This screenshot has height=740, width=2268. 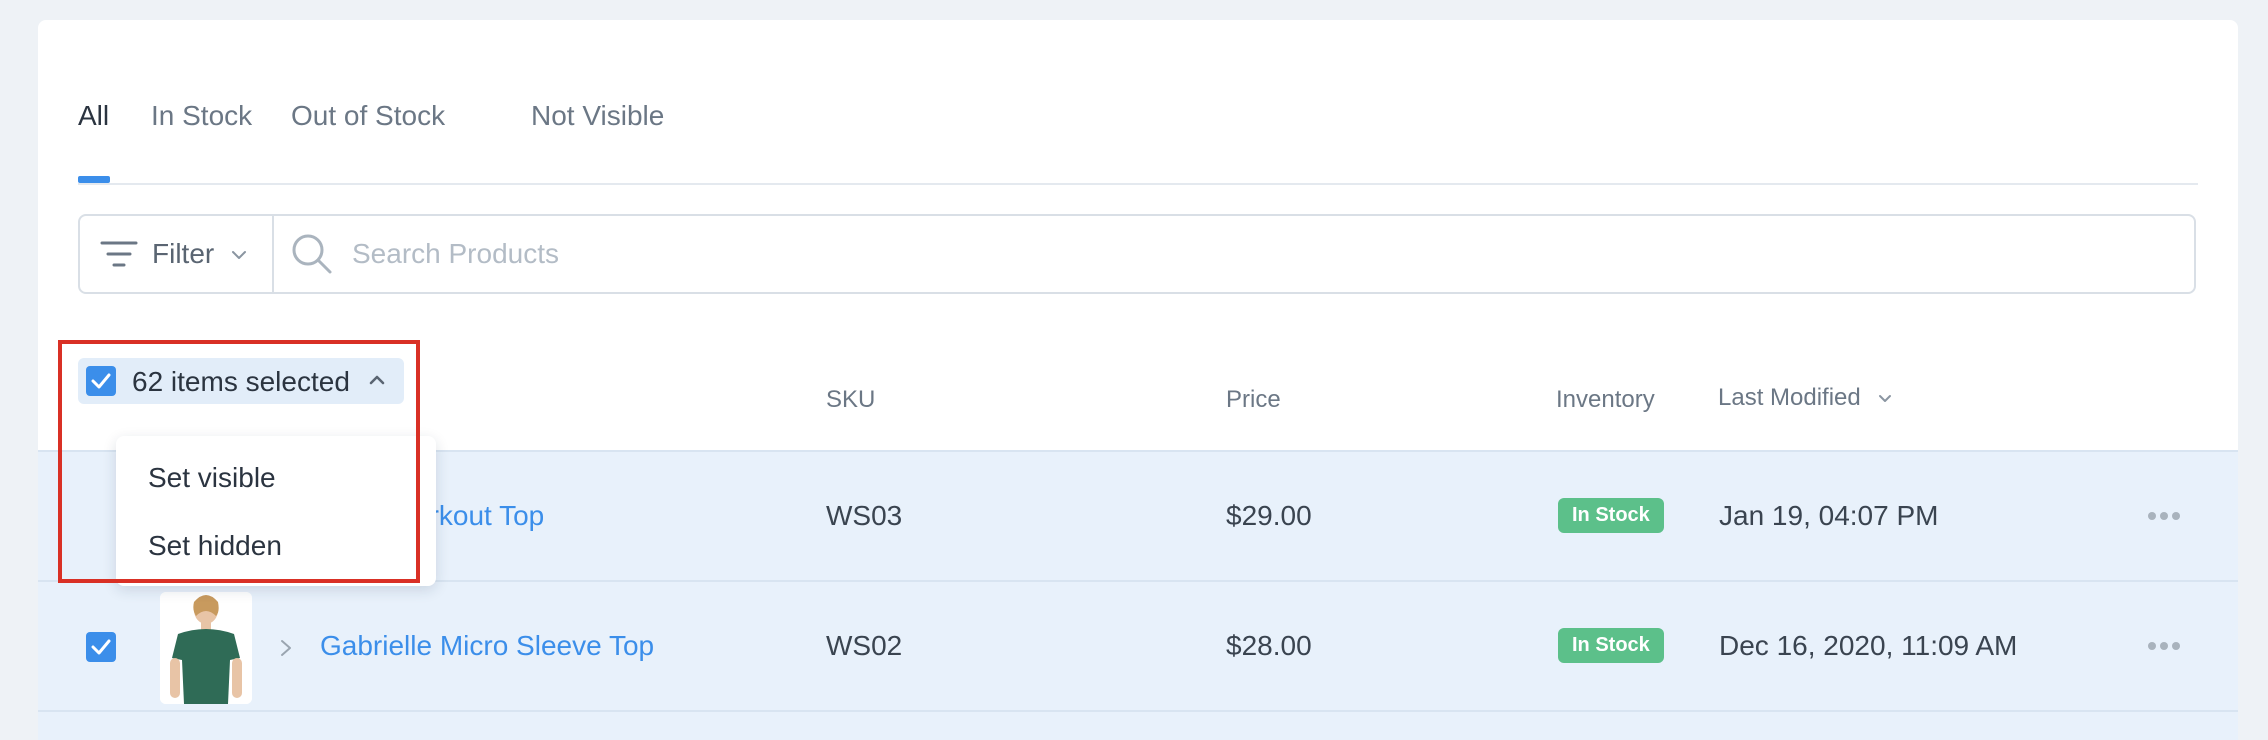 I want to click on chevron-down-icon, so click(x=239, y=255).